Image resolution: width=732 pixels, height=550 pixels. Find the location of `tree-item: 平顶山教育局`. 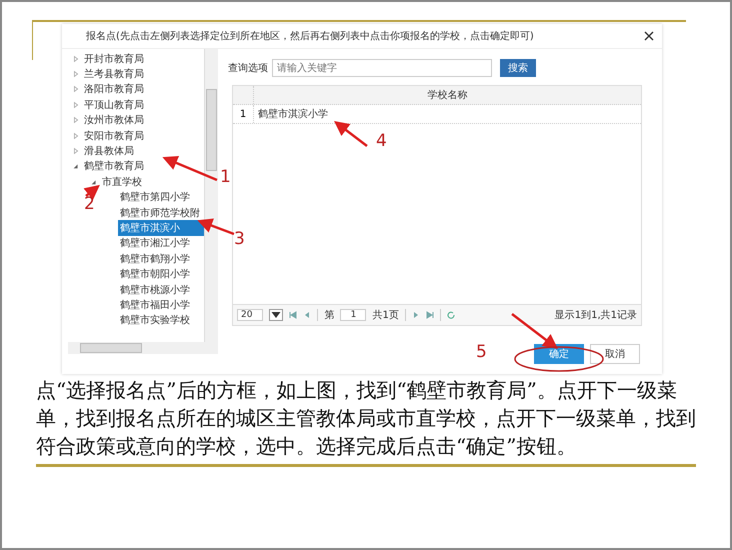

tree-item: 平顶山教育局 is located at coordinates (114, 105).